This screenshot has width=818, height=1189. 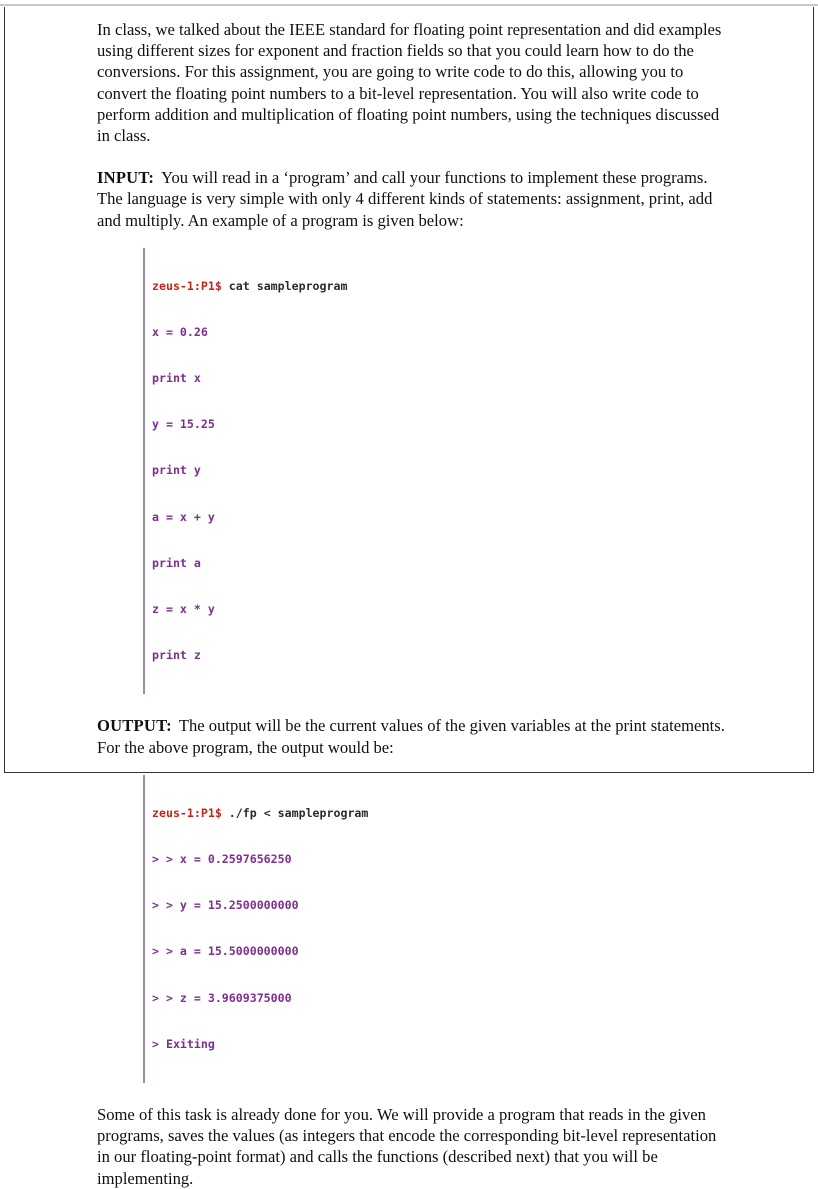 I want to click on code-line: > > a = 15.5000000000, so click(x=225, y=951).